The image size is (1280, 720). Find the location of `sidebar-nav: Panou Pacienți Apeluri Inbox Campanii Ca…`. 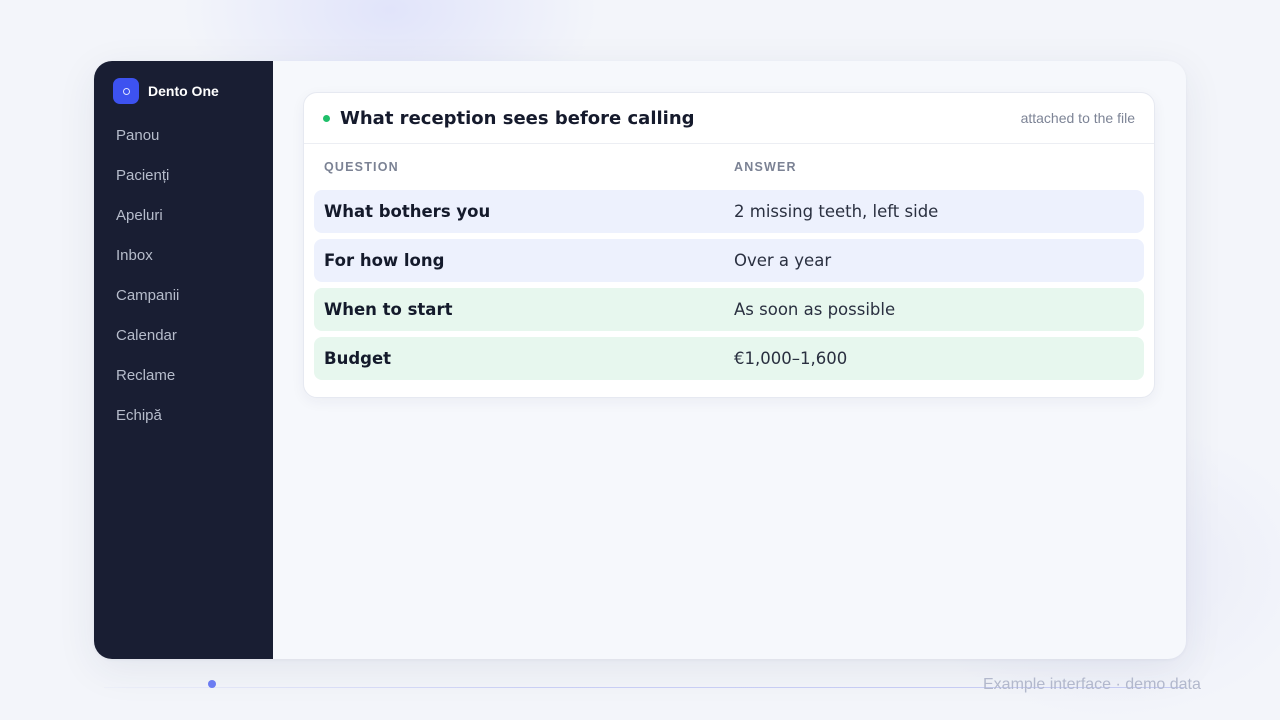

sidebar-nav: Panou Pacienți Apeluri Inbox Campanii Ca… is located at coordinates (183, 276).